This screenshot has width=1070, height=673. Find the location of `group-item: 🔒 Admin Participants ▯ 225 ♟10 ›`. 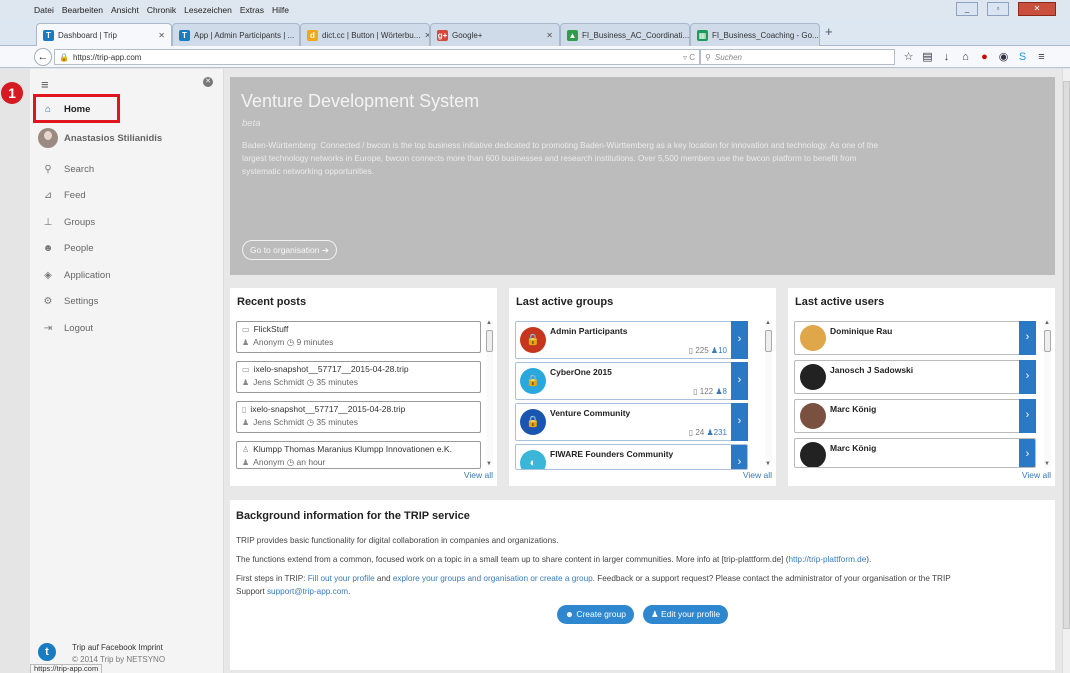

group-item: 🔒 Admin Participants ▯ 225 ♟10 › is located at coordinates (631, 340).